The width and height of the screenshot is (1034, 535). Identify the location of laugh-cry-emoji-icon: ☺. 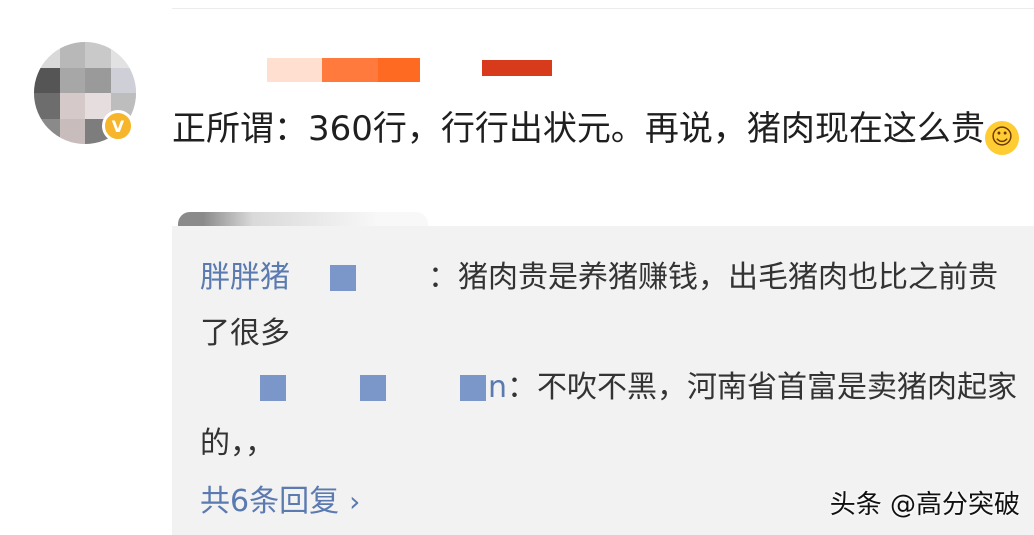
(1001, 138).